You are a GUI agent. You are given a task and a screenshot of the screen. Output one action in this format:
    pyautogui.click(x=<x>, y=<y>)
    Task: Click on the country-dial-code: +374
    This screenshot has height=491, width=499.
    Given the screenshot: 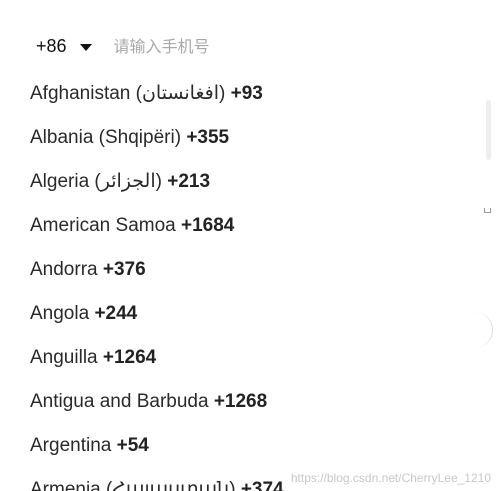 What is the action you would take?
    pyautogui.click(x=262, y=485)
    